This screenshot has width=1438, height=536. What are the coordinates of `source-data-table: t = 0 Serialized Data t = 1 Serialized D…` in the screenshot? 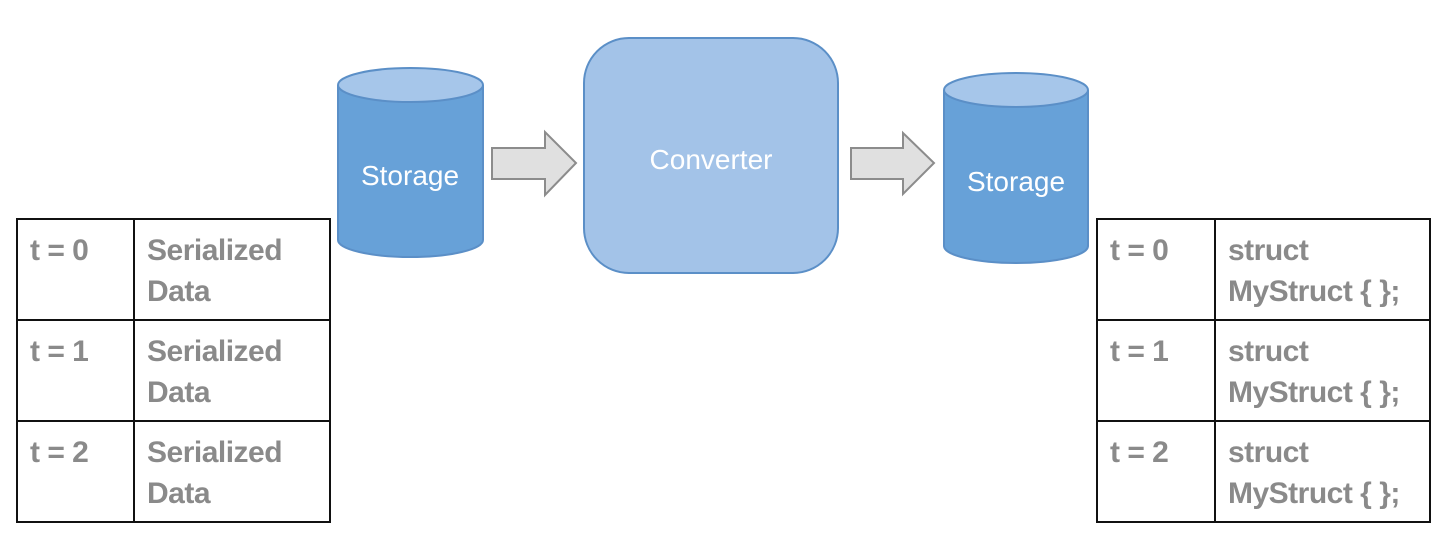 It's located at (173, 370).